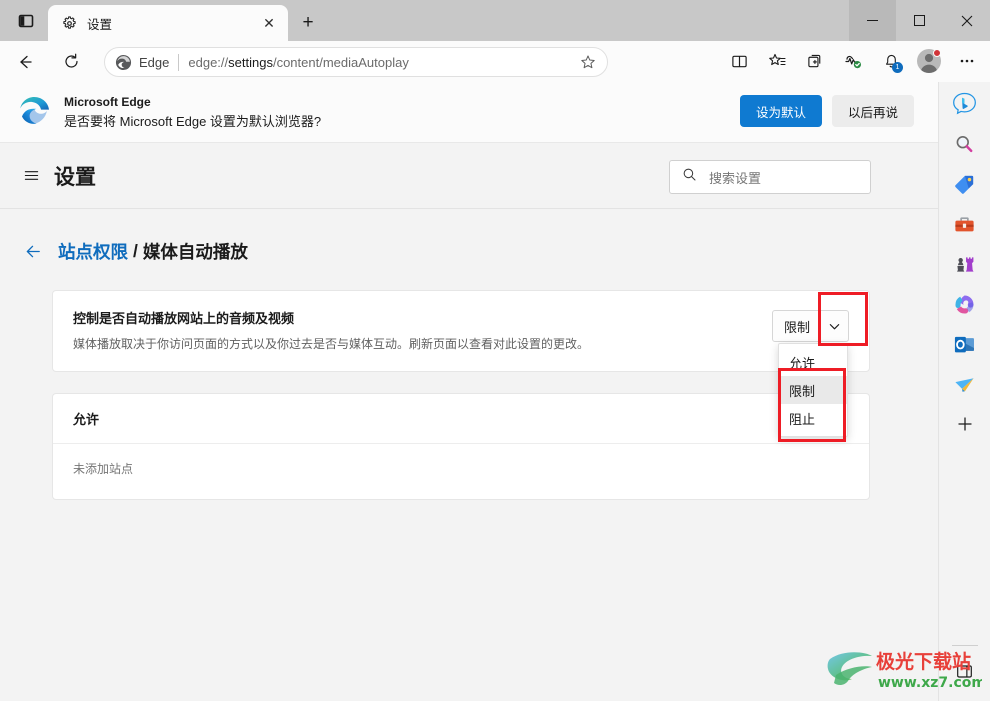 This screenshot has width=990, height=701. Describe the element at coordinates (770, 177) in the screenshot. I see `search-input: 搜索设置` at that location.